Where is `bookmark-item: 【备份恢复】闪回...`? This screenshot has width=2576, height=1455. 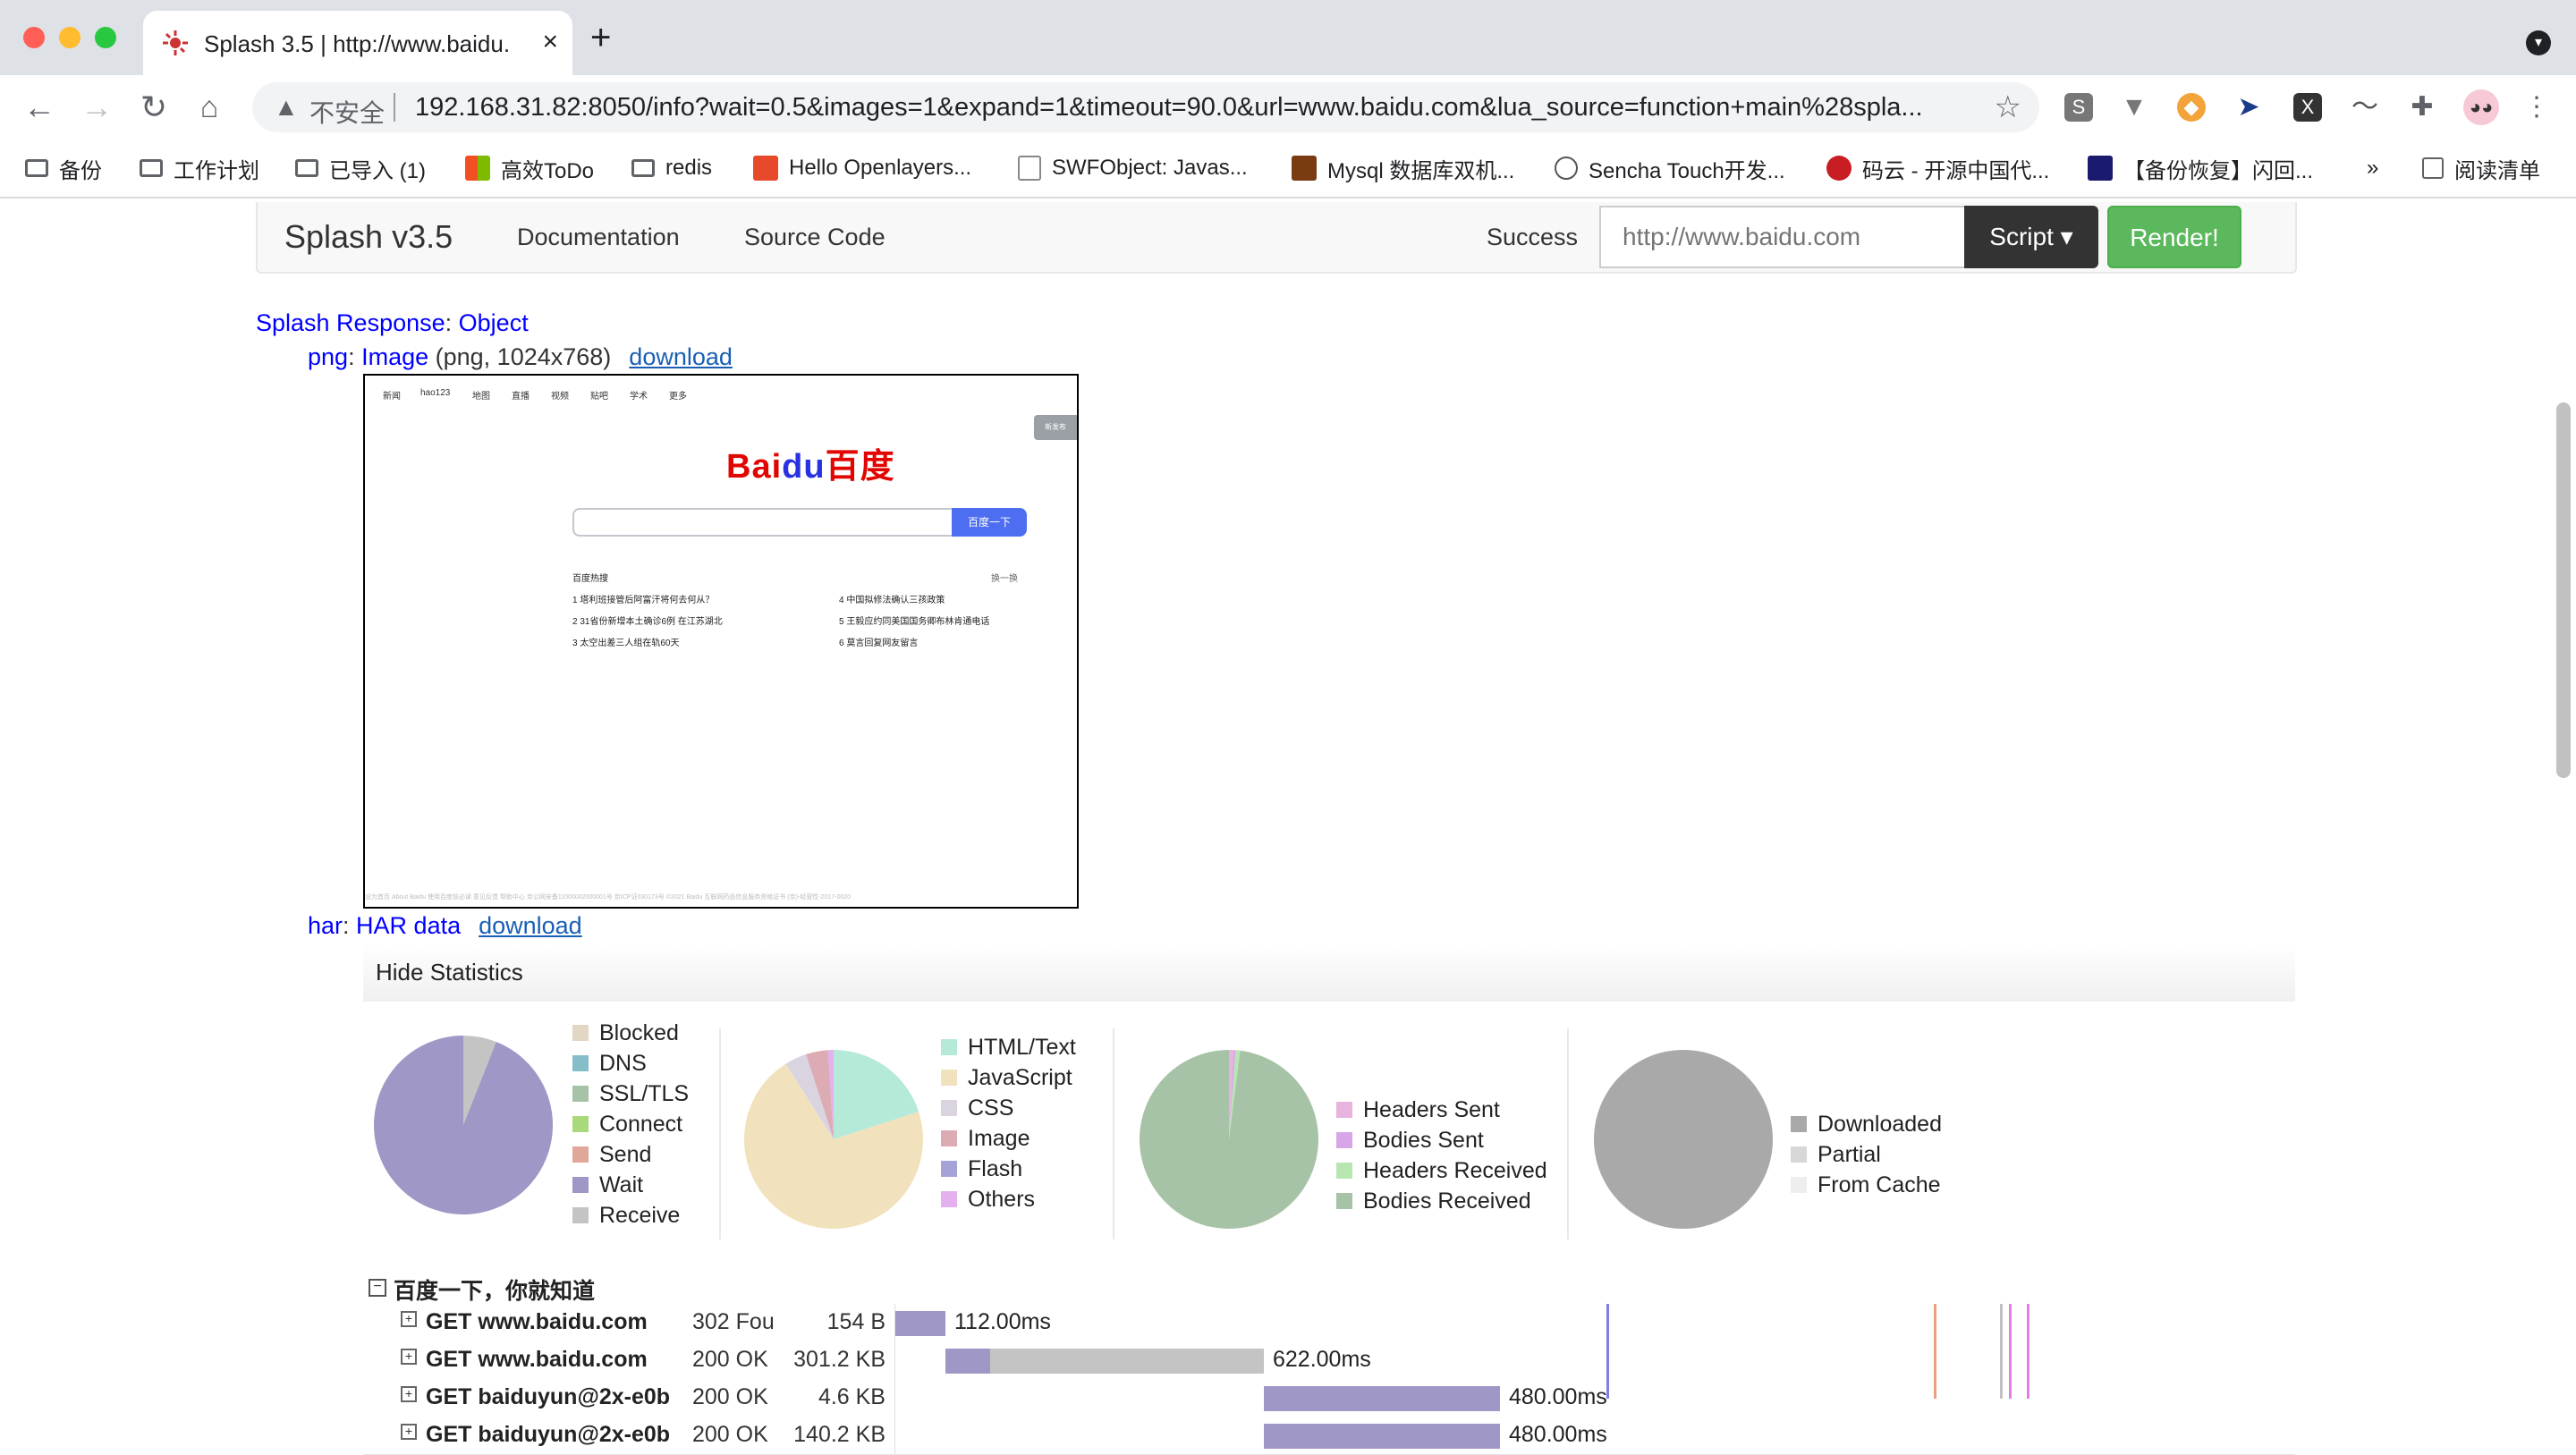 bookmark-item: 【备份恢复】闪回... is located at coordinates (2200, 168).